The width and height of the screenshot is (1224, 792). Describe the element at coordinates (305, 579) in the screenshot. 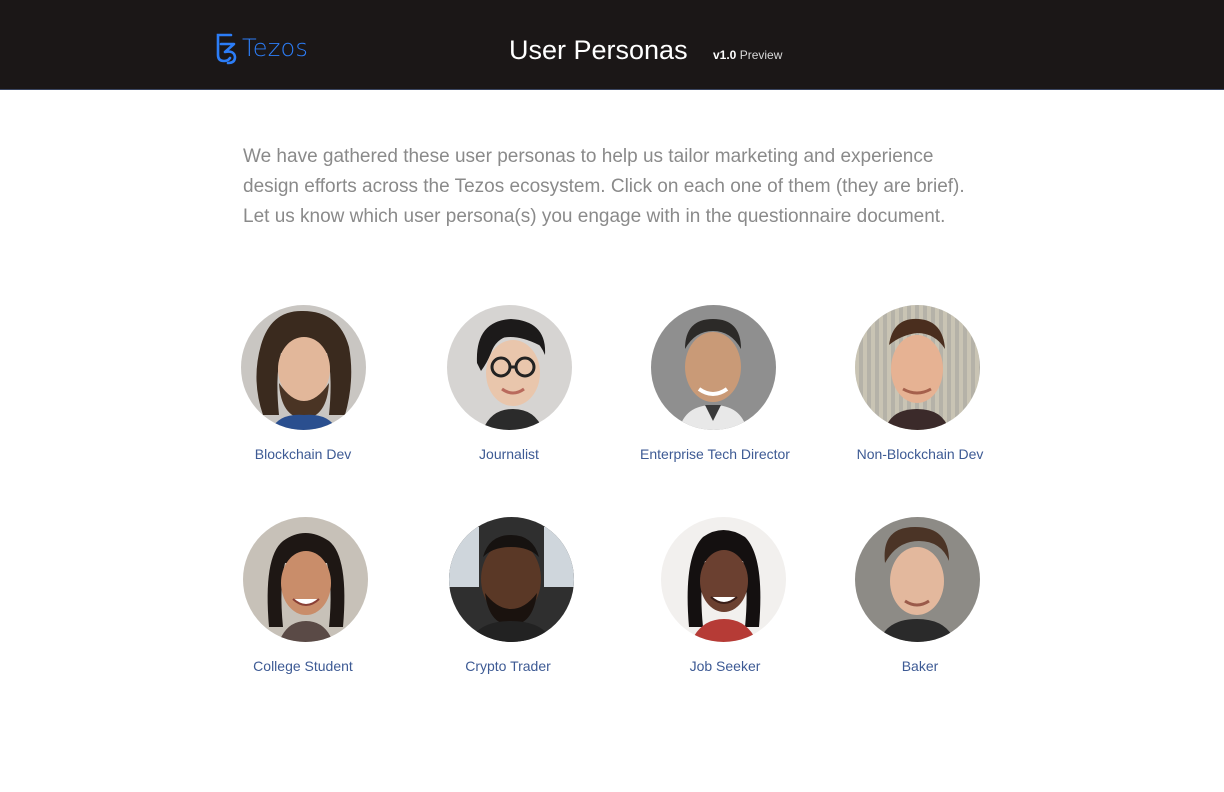

I see `persona-avatar-college-student` at that location.